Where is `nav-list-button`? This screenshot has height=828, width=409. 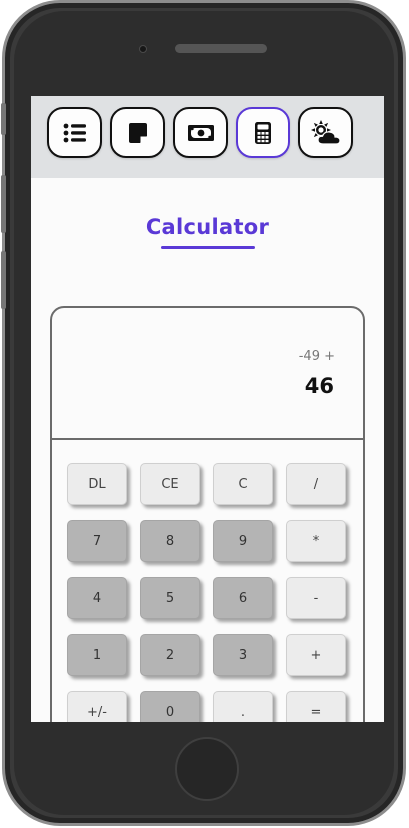
nav-list-button is located at coordinates (74, 132).